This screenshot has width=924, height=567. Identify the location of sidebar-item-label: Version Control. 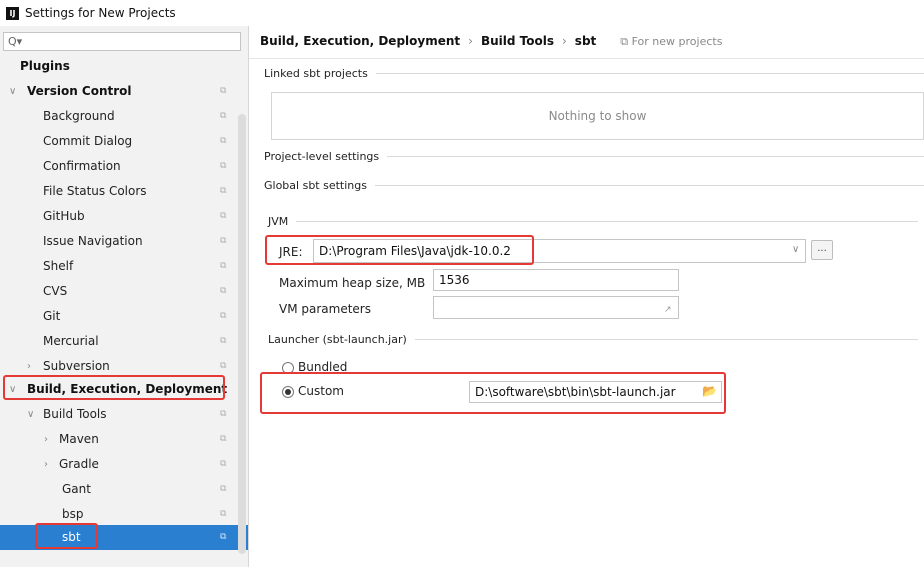
(79, 91).